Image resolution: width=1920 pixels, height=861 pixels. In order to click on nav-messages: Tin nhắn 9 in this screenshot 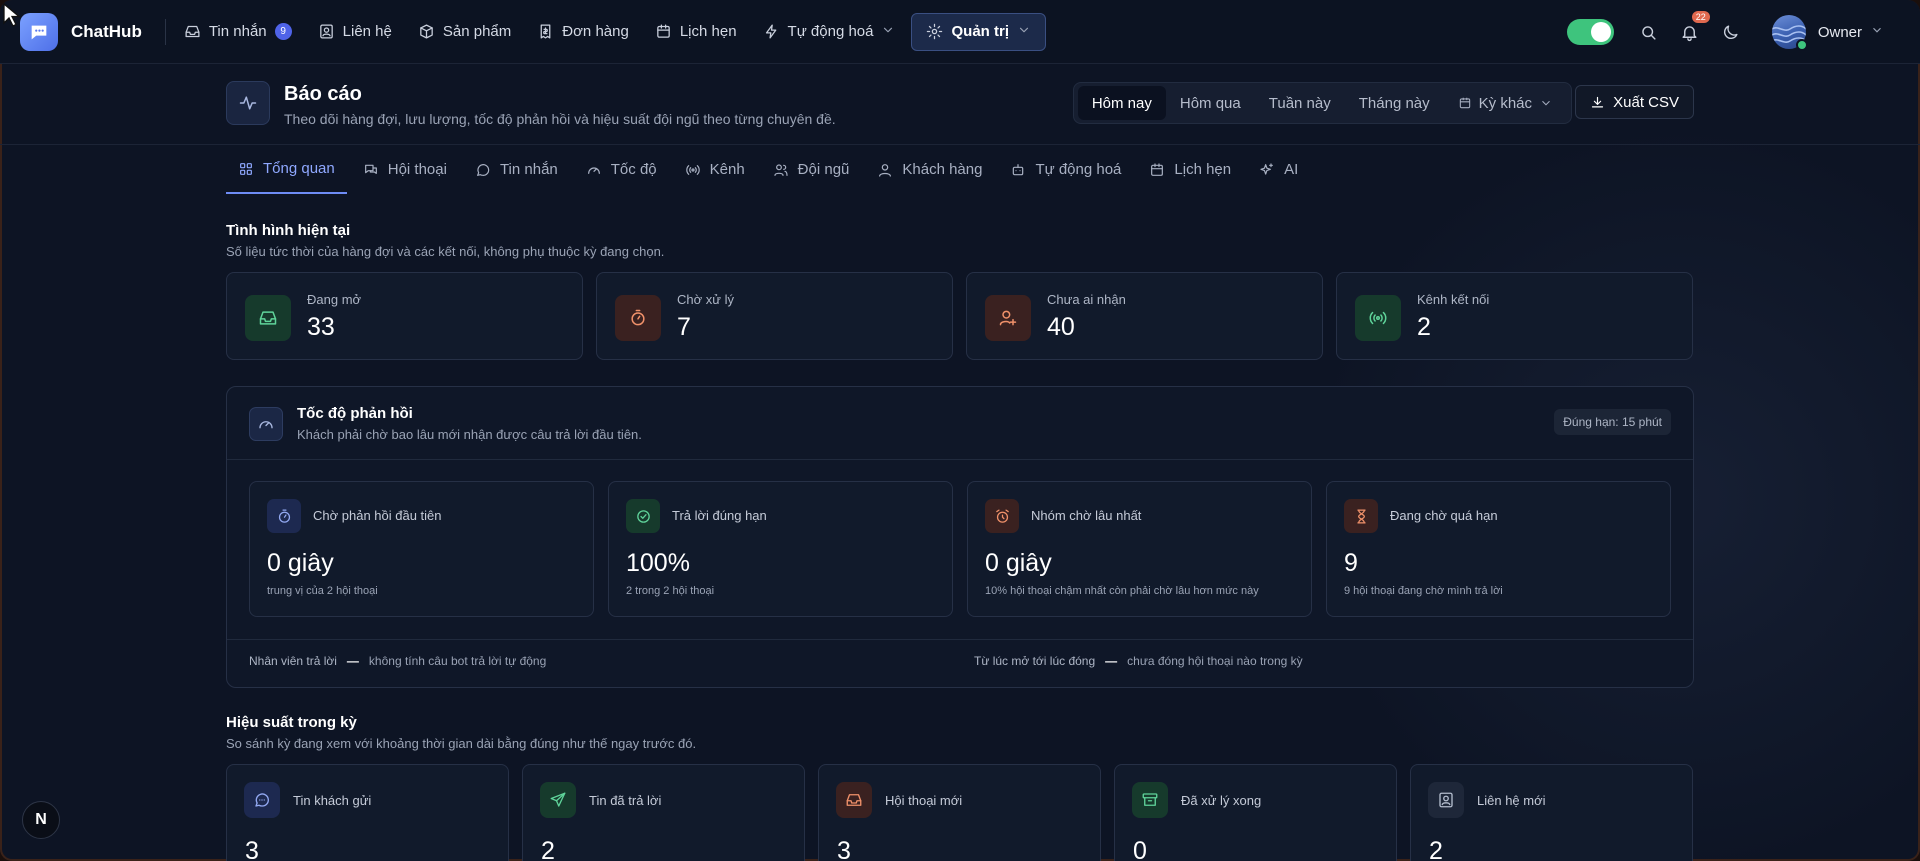, I will do `click(238, 32)`.